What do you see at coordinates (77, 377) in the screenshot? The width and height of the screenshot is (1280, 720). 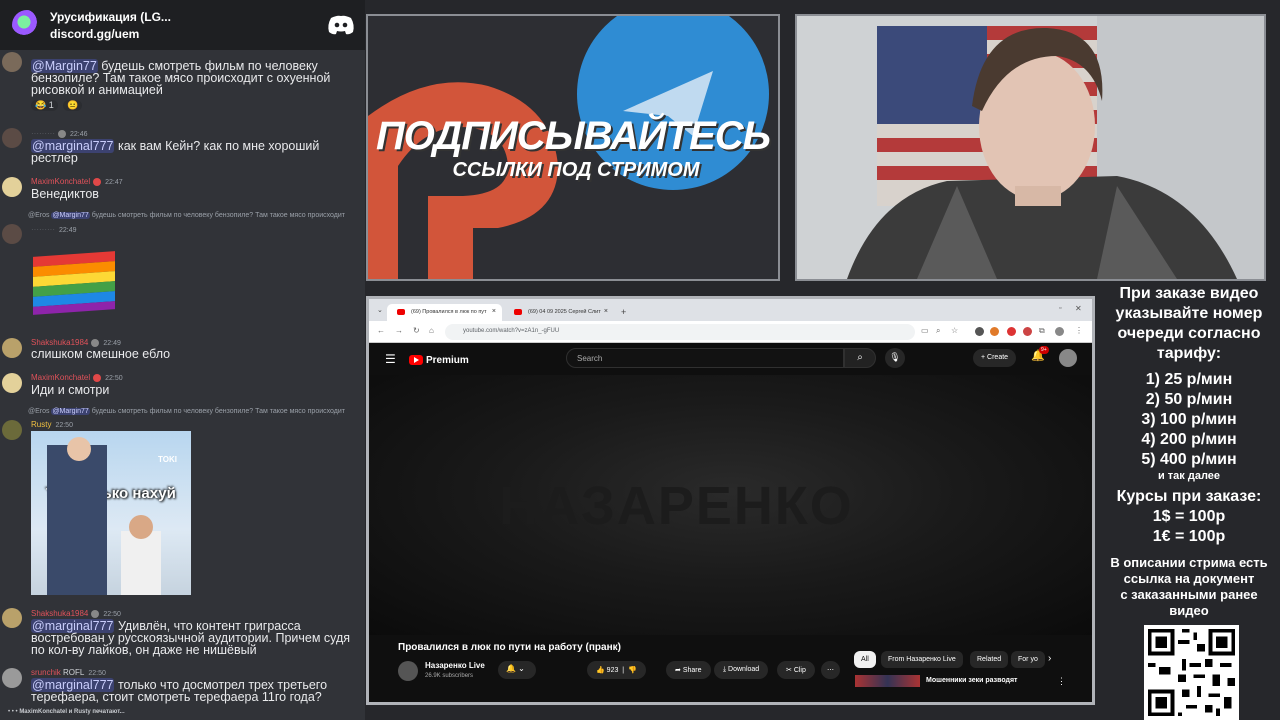 I see `message-author: MaximKonchatel 22:50` at bounding box center [77, 377].